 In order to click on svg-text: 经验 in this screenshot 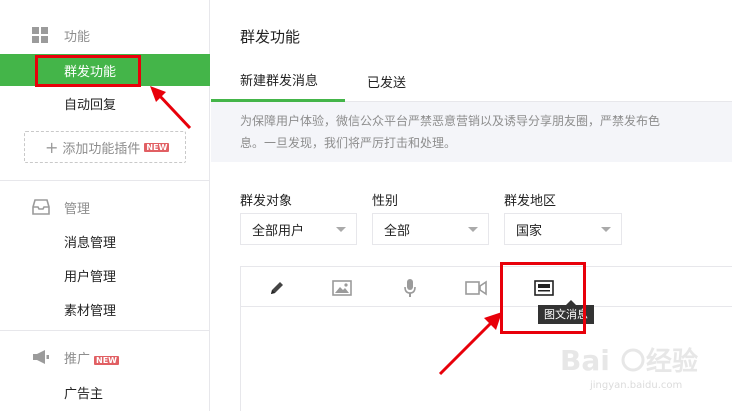, I will do `click(672, 361)`.